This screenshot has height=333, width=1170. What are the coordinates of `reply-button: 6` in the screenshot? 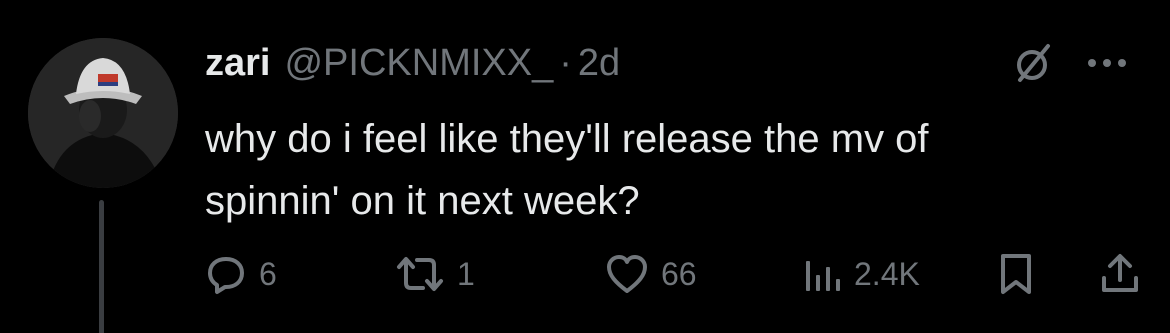 It's located at (241, 274).